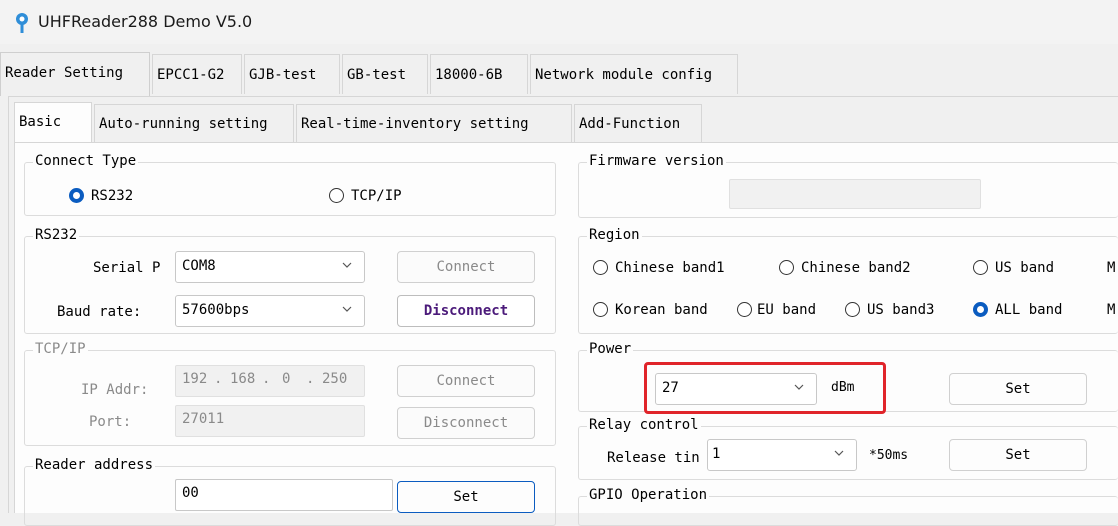 The height and width of the screenshot is (526, 1118). I want to click on relay-set-button: Set, so click(1018, 455).